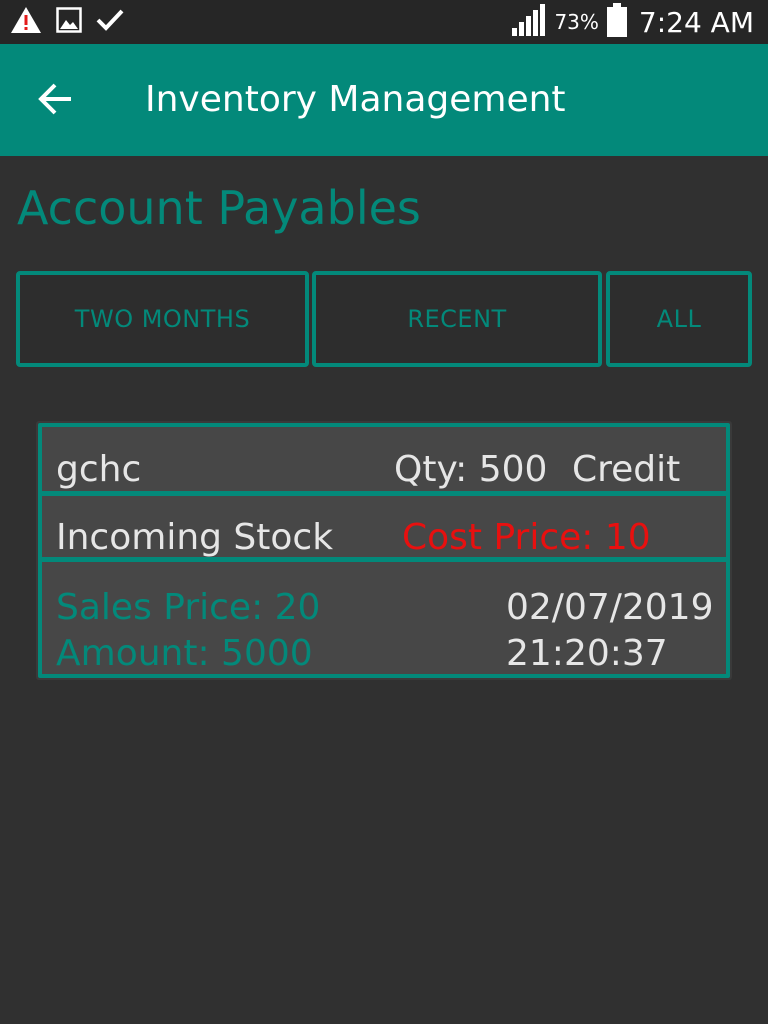 The image size is (768, 1024). What do you see at coordinates (355, 99) in the screenshot?
I see `app-title: Inventory Management` at bounding box center [355, 99].